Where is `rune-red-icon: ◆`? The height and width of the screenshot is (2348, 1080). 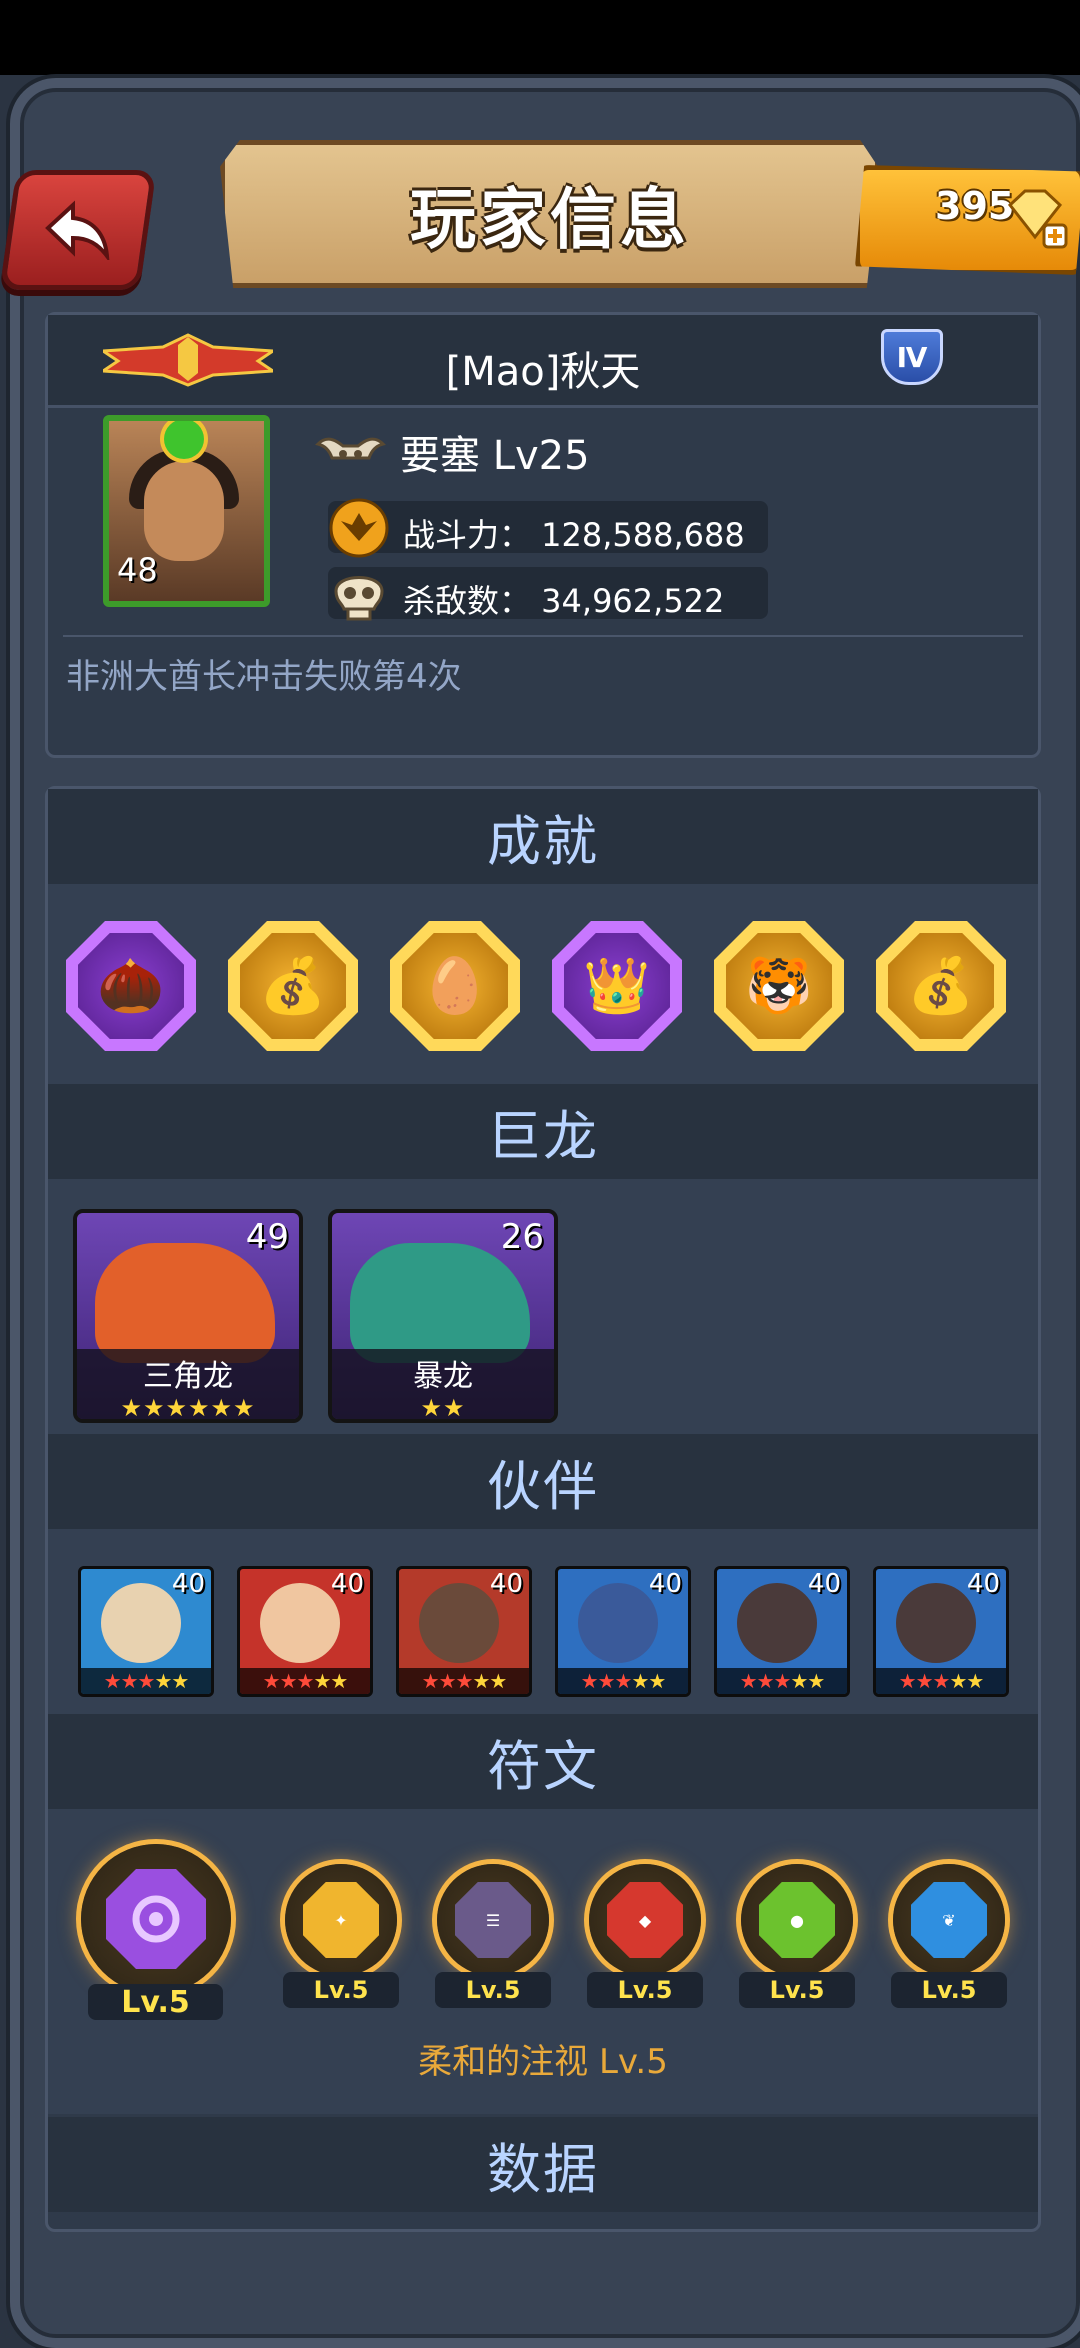 rune-red-icon: ◆ is located at coordinates (645, 1920).